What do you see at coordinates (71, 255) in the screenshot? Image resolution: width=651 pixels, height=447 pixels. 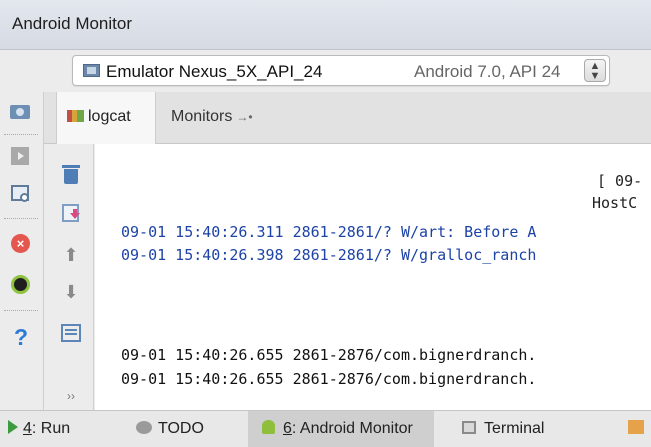 I see `up-arrow-icon: ⬆` at bounding box center [71, 255].